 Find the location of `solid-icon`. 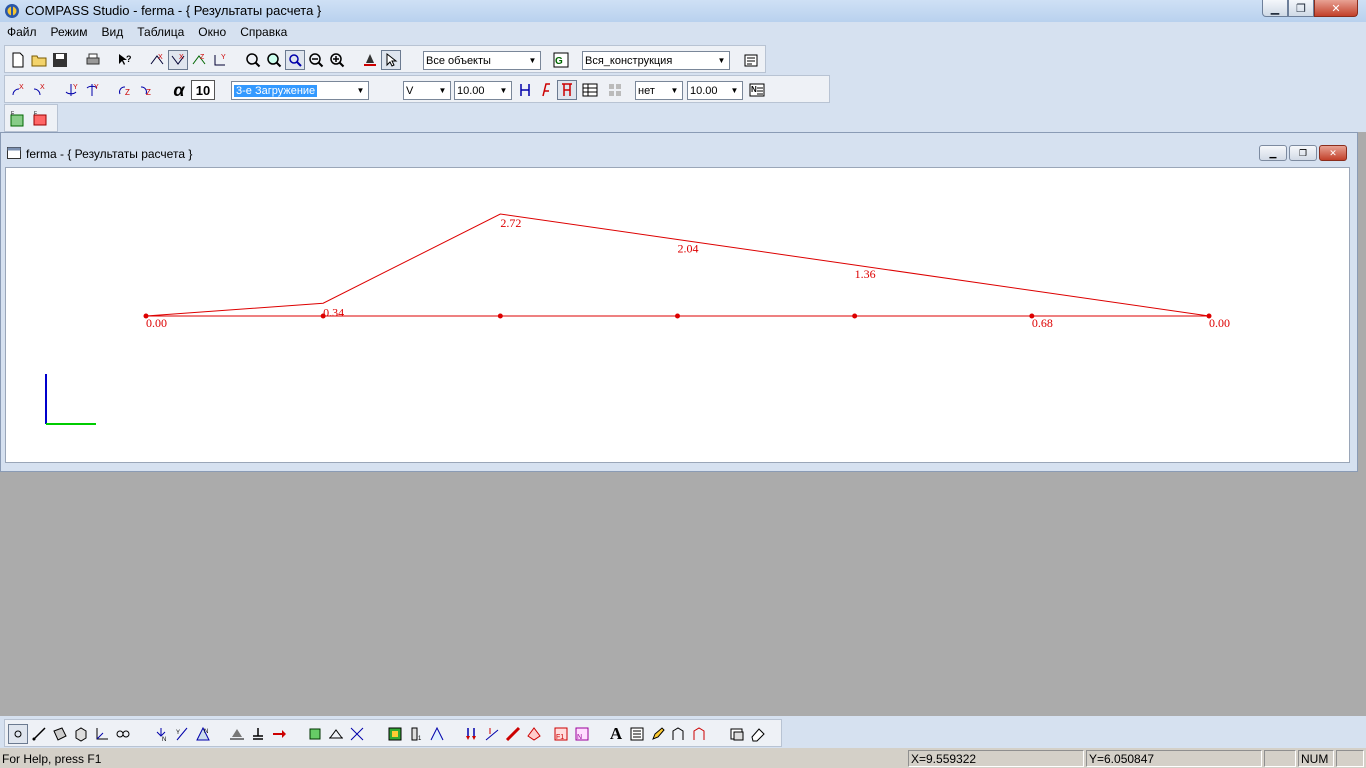

solid-icon is located at coordinates (81, 734).